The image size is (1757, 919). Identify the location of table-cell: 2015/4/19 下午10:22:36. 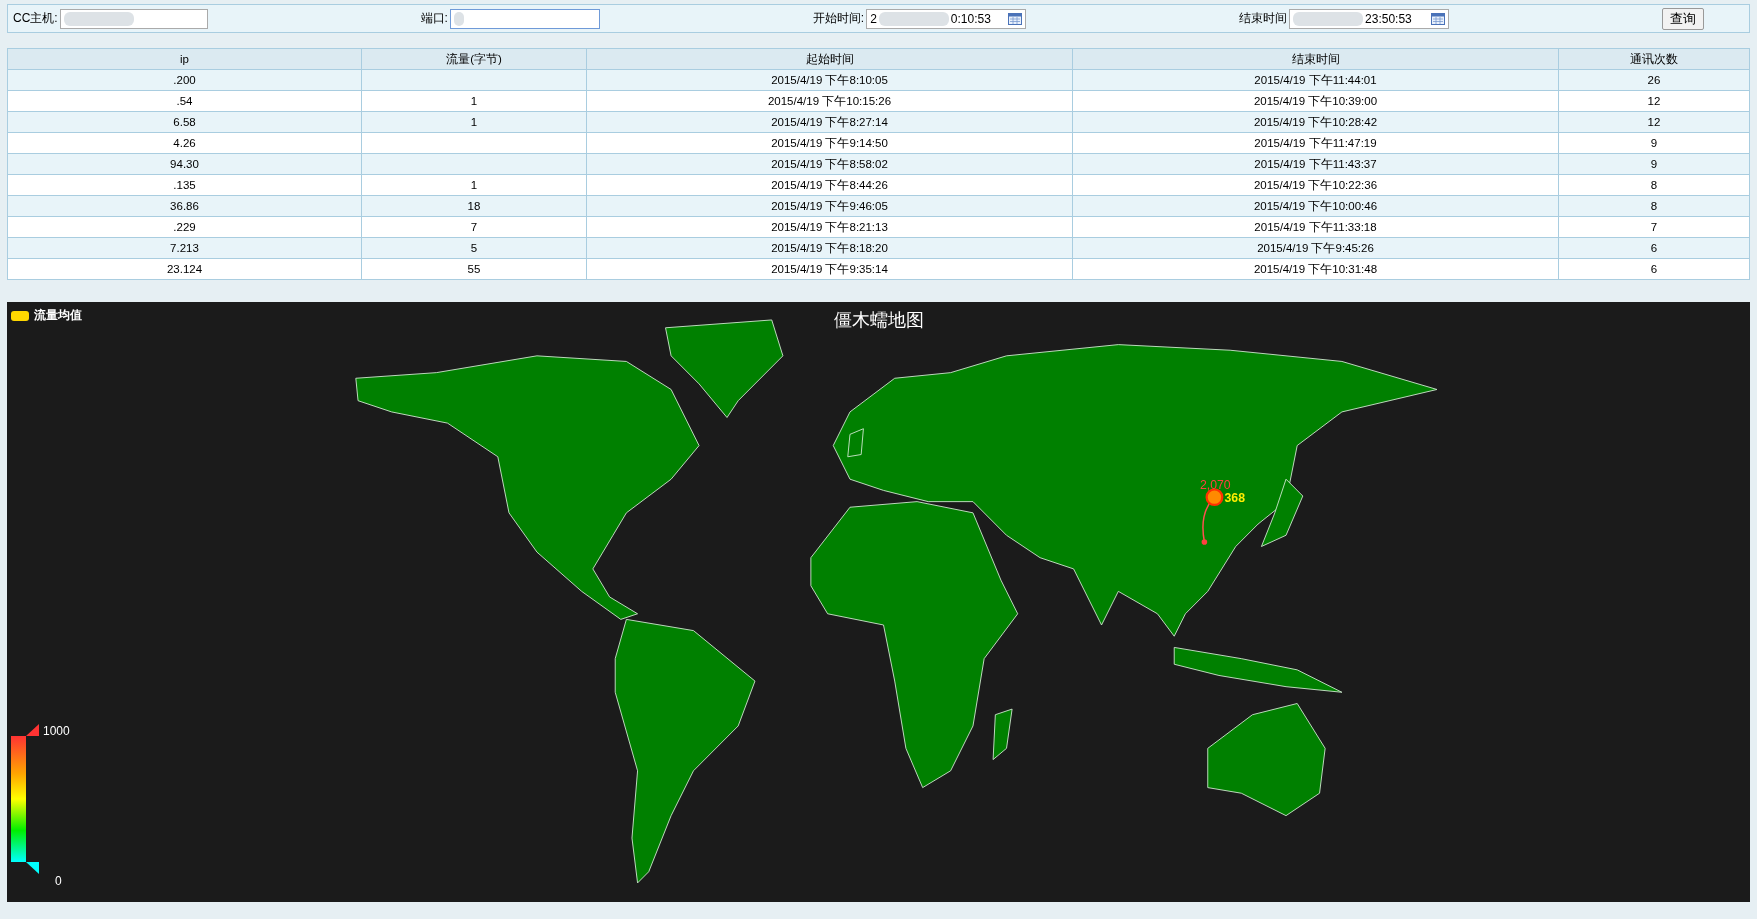
(1315, 185).